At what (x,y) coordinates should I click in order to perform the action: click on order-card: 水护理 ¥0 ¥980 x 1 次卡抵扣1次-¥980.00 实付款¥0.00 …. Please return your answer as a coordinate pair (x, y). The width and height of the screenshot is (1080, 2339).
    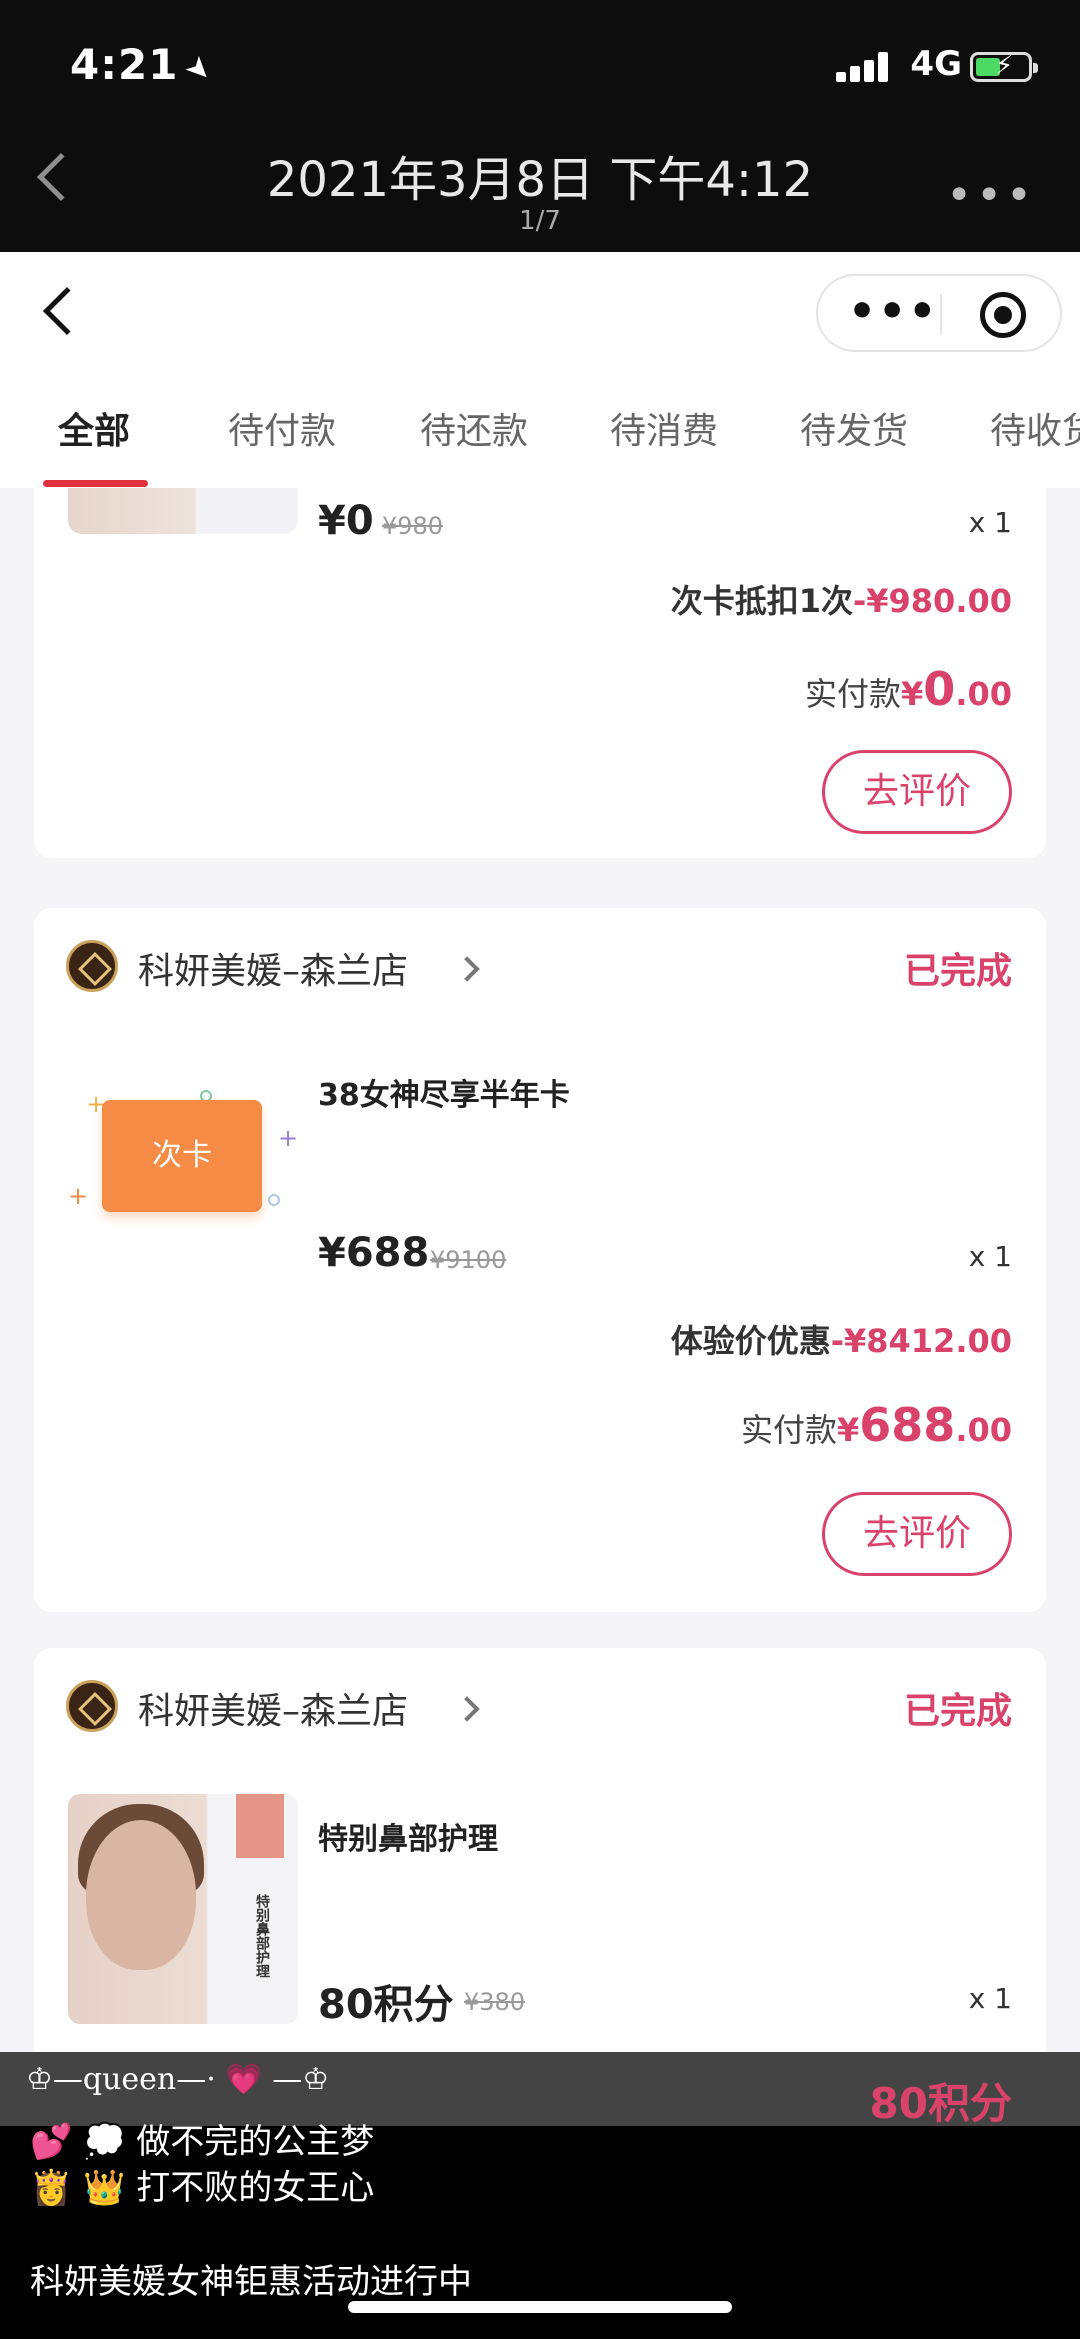
    Looking at the image, I should click on (540, 673).